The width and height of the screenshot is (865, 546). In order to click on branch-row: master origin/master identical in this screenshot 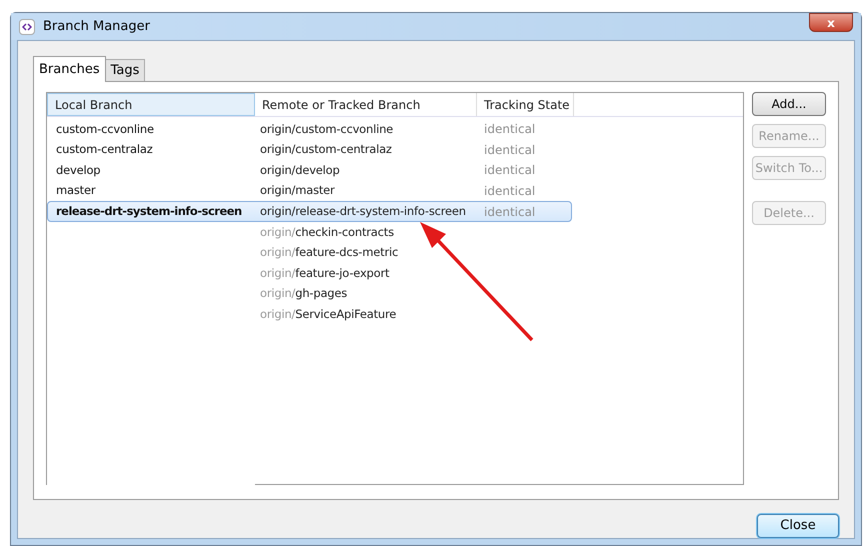, I will do `click(309, 191)`.